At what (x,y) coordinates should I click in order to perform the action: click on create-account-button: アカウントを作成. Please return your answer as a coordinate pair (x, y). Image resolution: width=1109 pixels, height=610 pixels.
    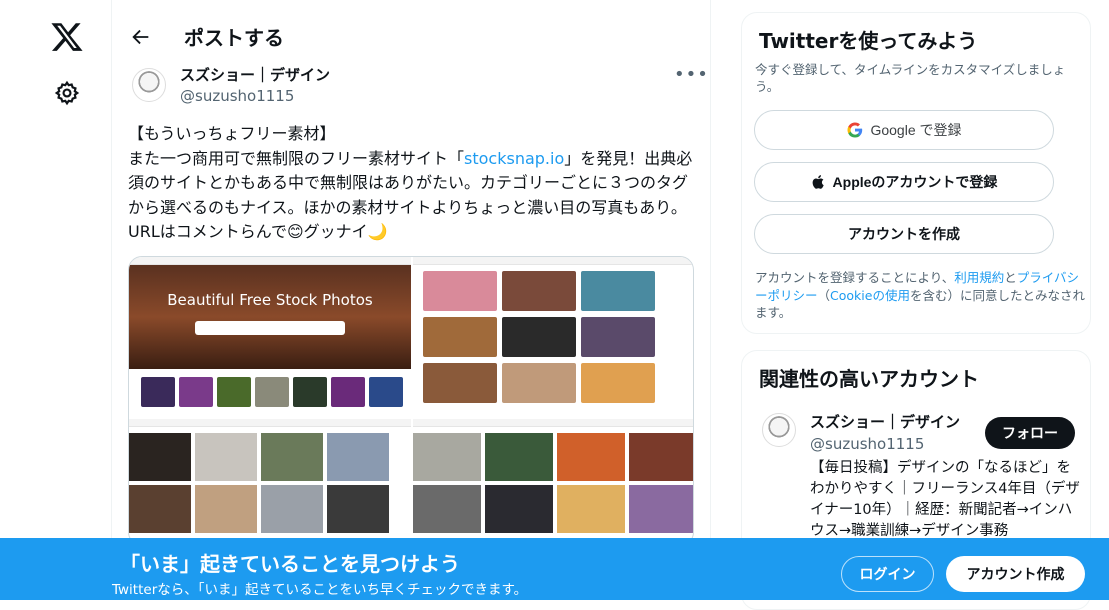
    Looking at the image, I should click on (904, 234).